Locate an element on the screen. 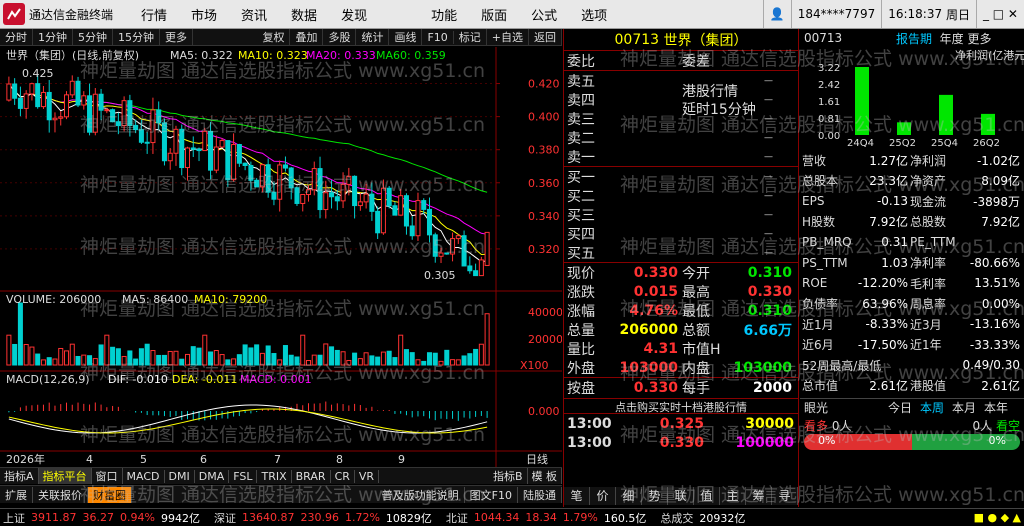 The width and height of the screenshot is (1024, 526). side-tab: 筹 is located at coordinates (759, 496).